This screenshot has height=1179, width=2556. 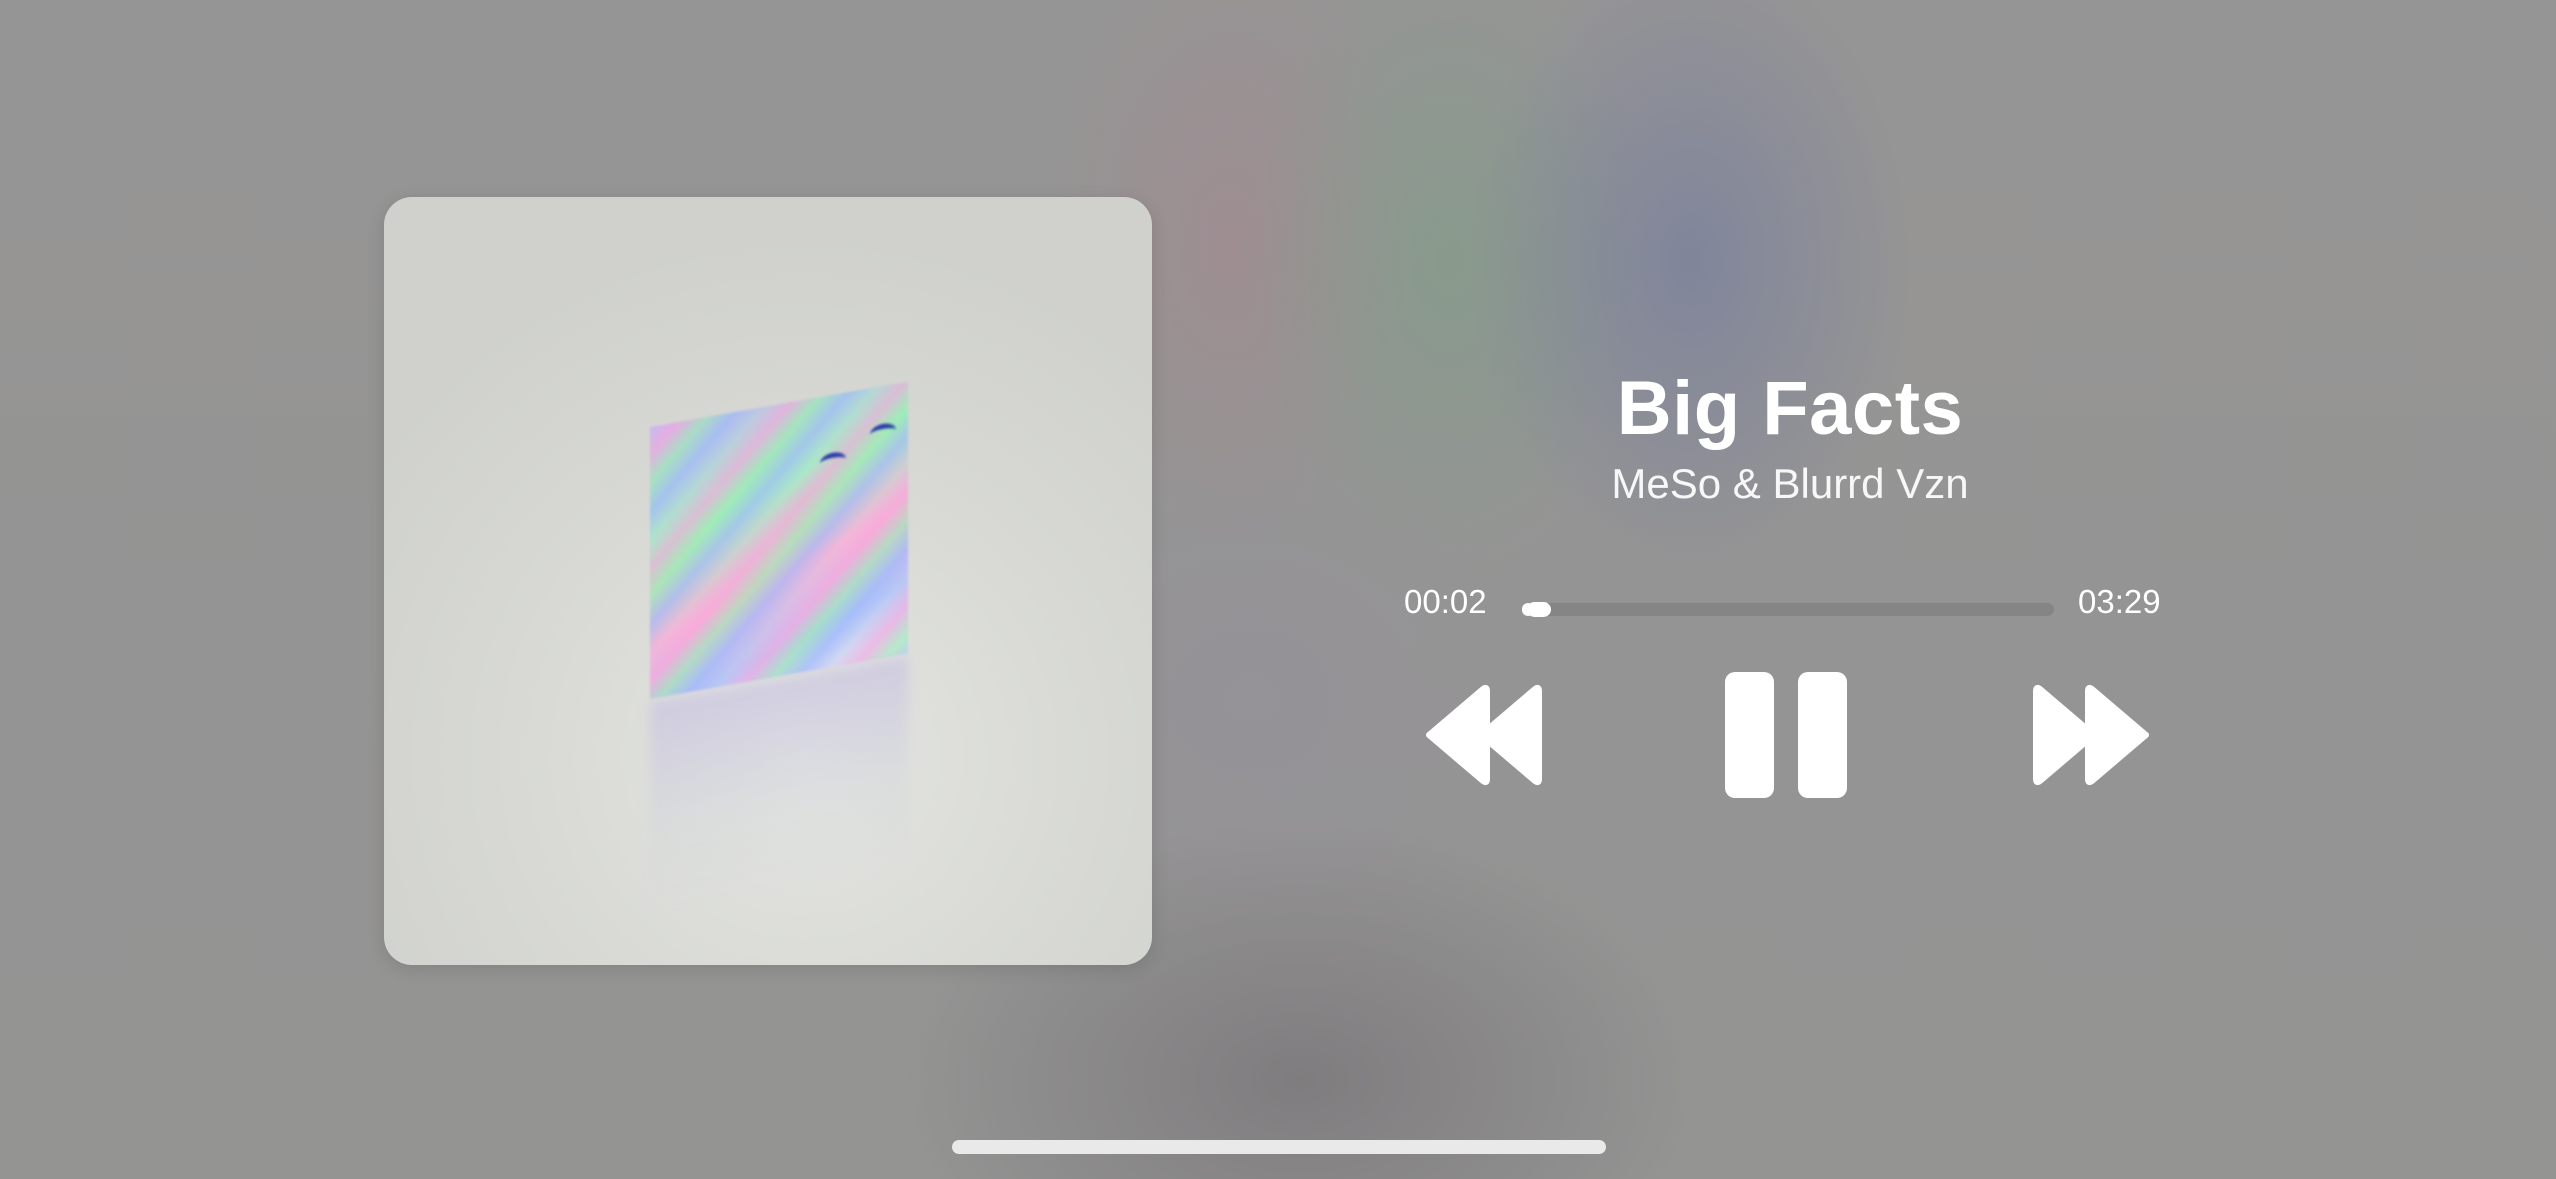 I want to click on artwork-holographic-card, so click(x=779, y=540).